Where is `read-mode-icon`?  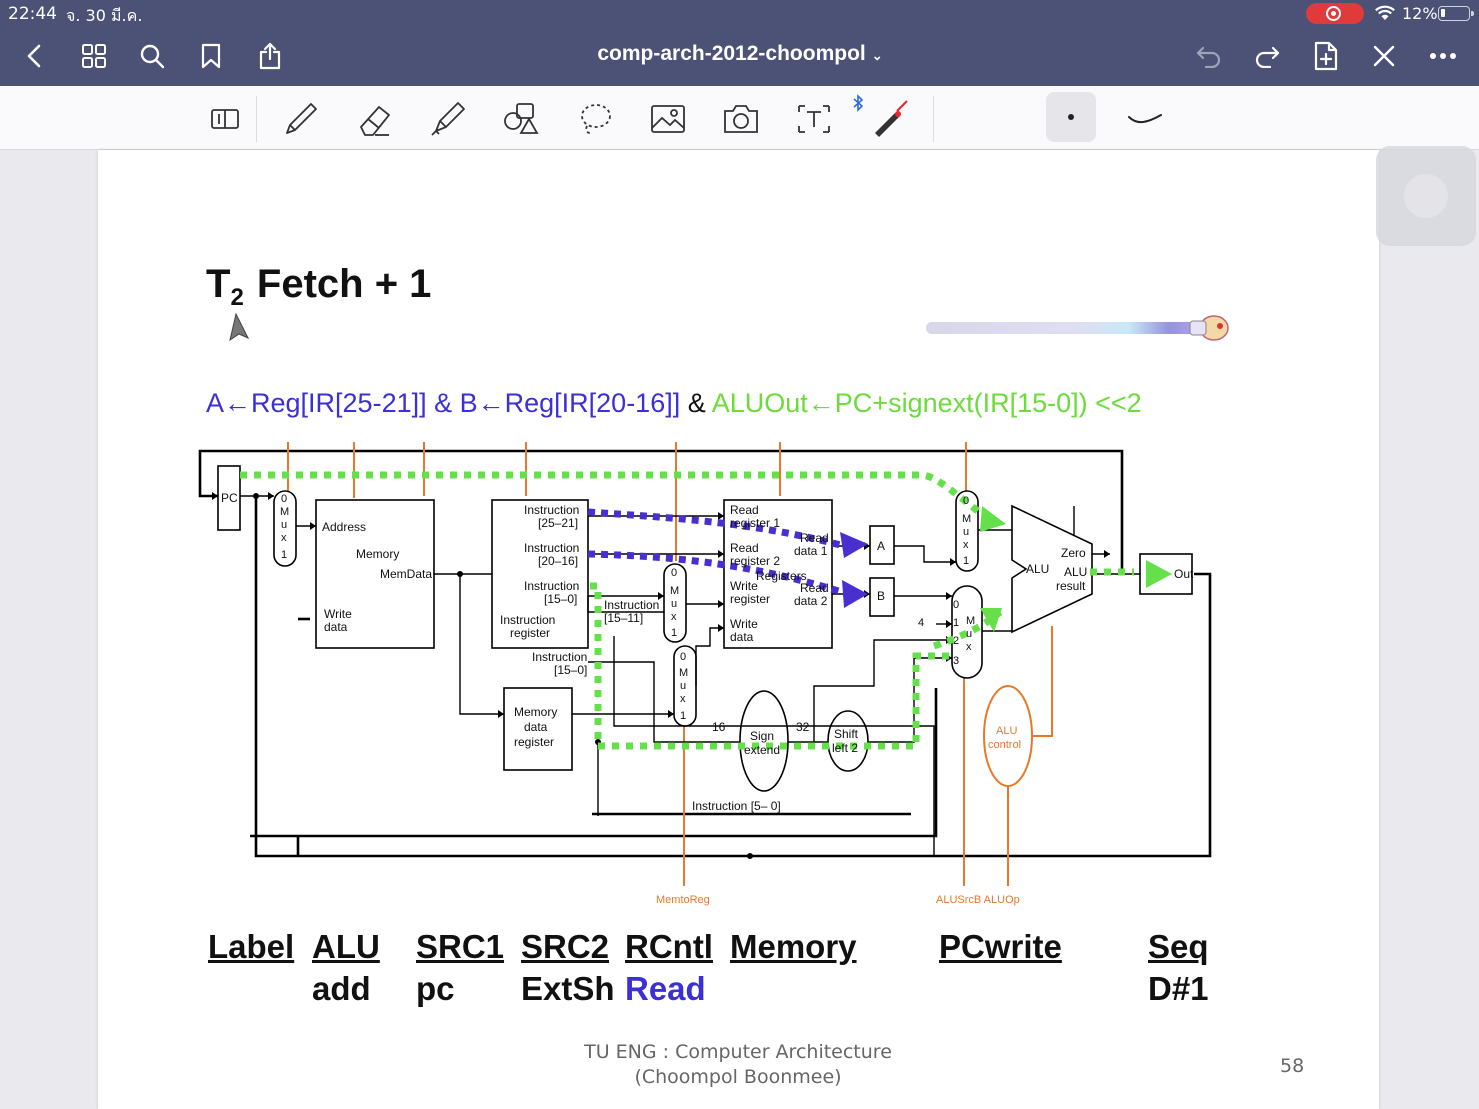 read-mode-icon is located at coordinates (225, 119).